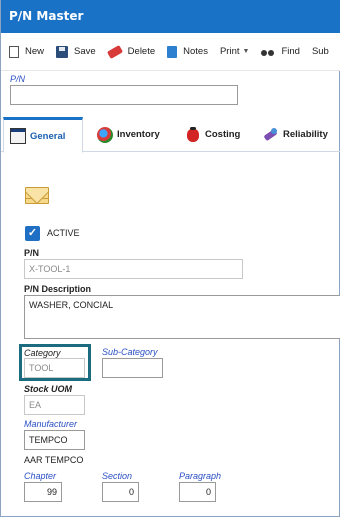 The width and height of the screenshot is (340, 517). I want to click on manufacturer-field, so click(54, 440).